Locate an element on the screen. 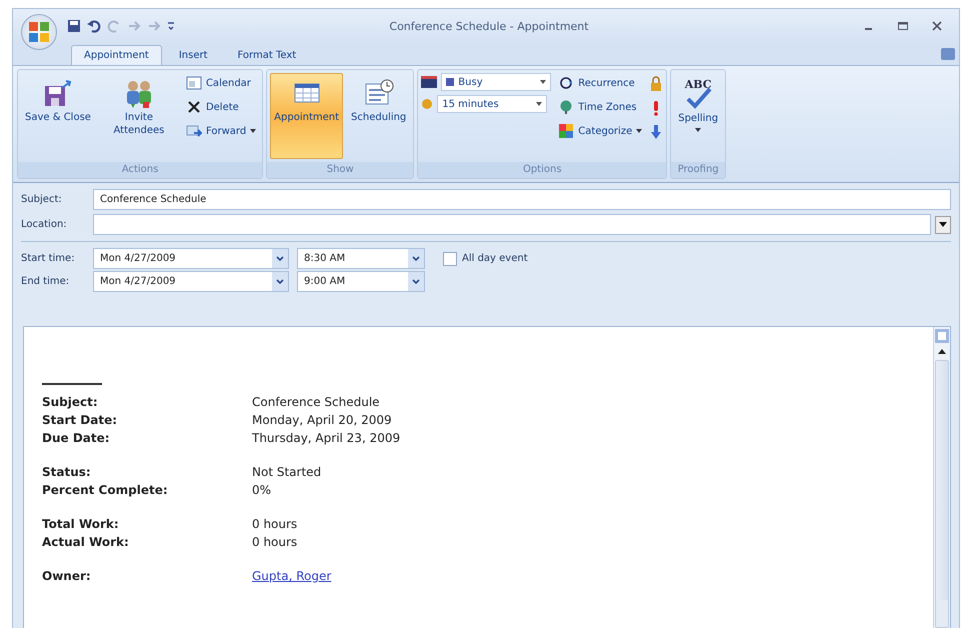  detail-label: Actual Work: is located at coordinates (86, 542).